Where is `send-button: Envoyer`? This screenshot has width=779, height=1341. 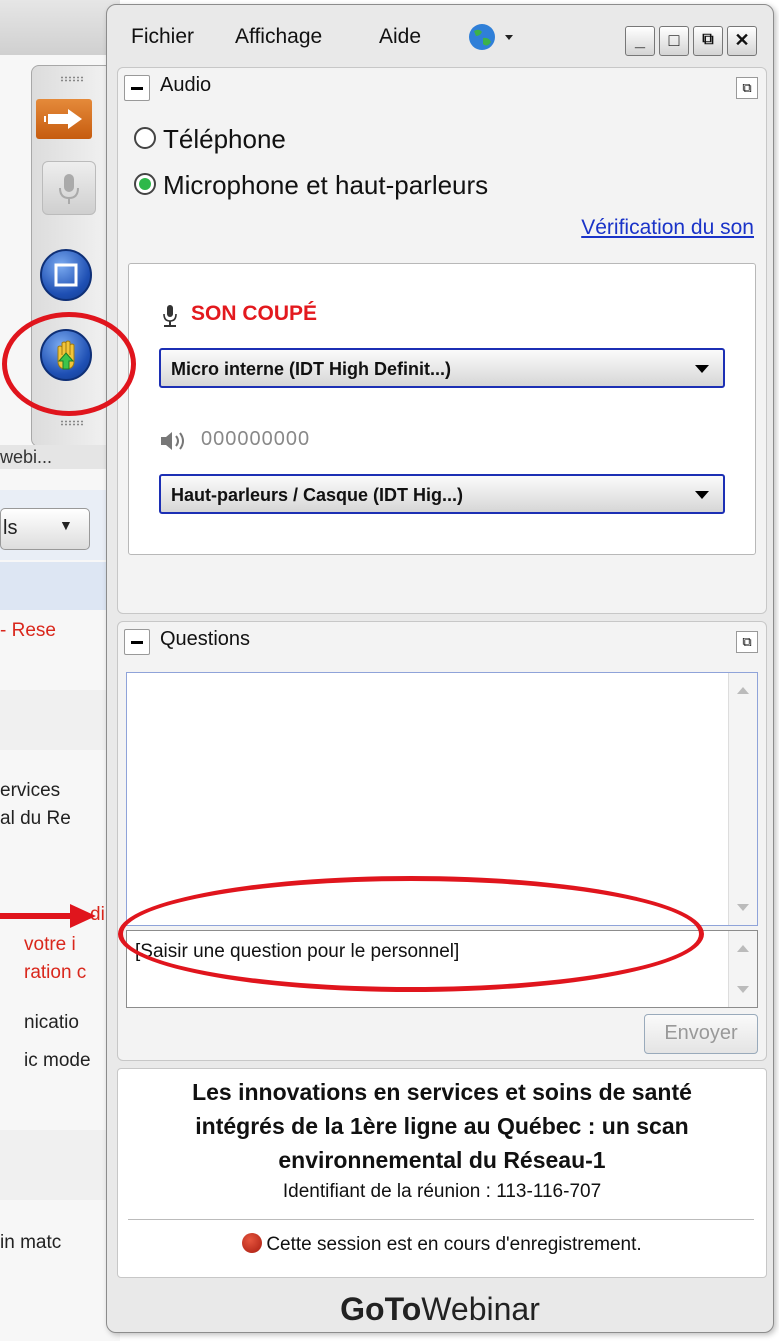
send-button: Envoyer is located at coordinates (701, 1034).